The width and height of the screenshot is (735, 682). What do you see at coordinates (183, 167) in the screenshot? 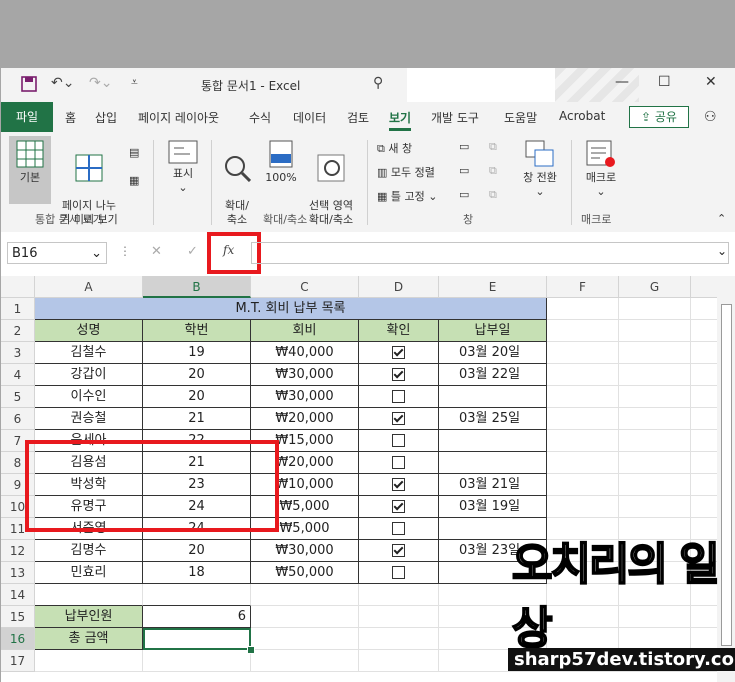
I see `show-button: 표시 ⌄` at bounding box center [183, 167].